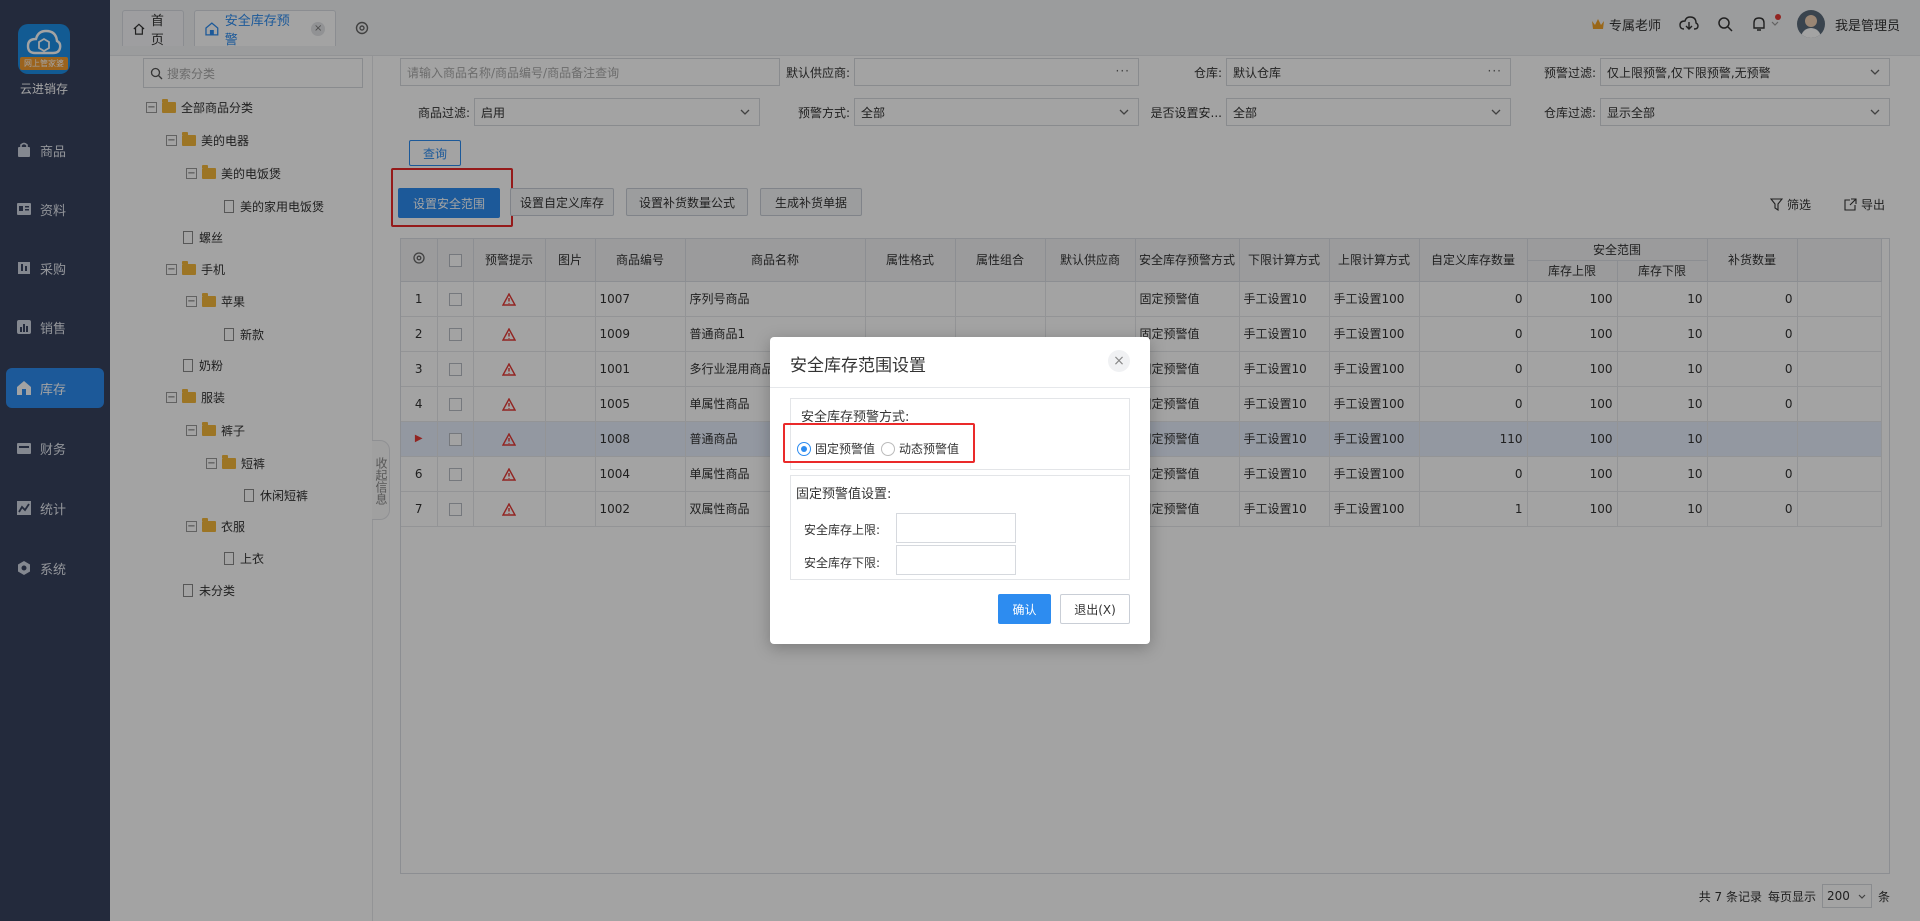  What do you see at coordinates (842, 563) in the screenshot?
I see `lower-limit-label: 安全库存下限:` at bounding box center [842, 563].